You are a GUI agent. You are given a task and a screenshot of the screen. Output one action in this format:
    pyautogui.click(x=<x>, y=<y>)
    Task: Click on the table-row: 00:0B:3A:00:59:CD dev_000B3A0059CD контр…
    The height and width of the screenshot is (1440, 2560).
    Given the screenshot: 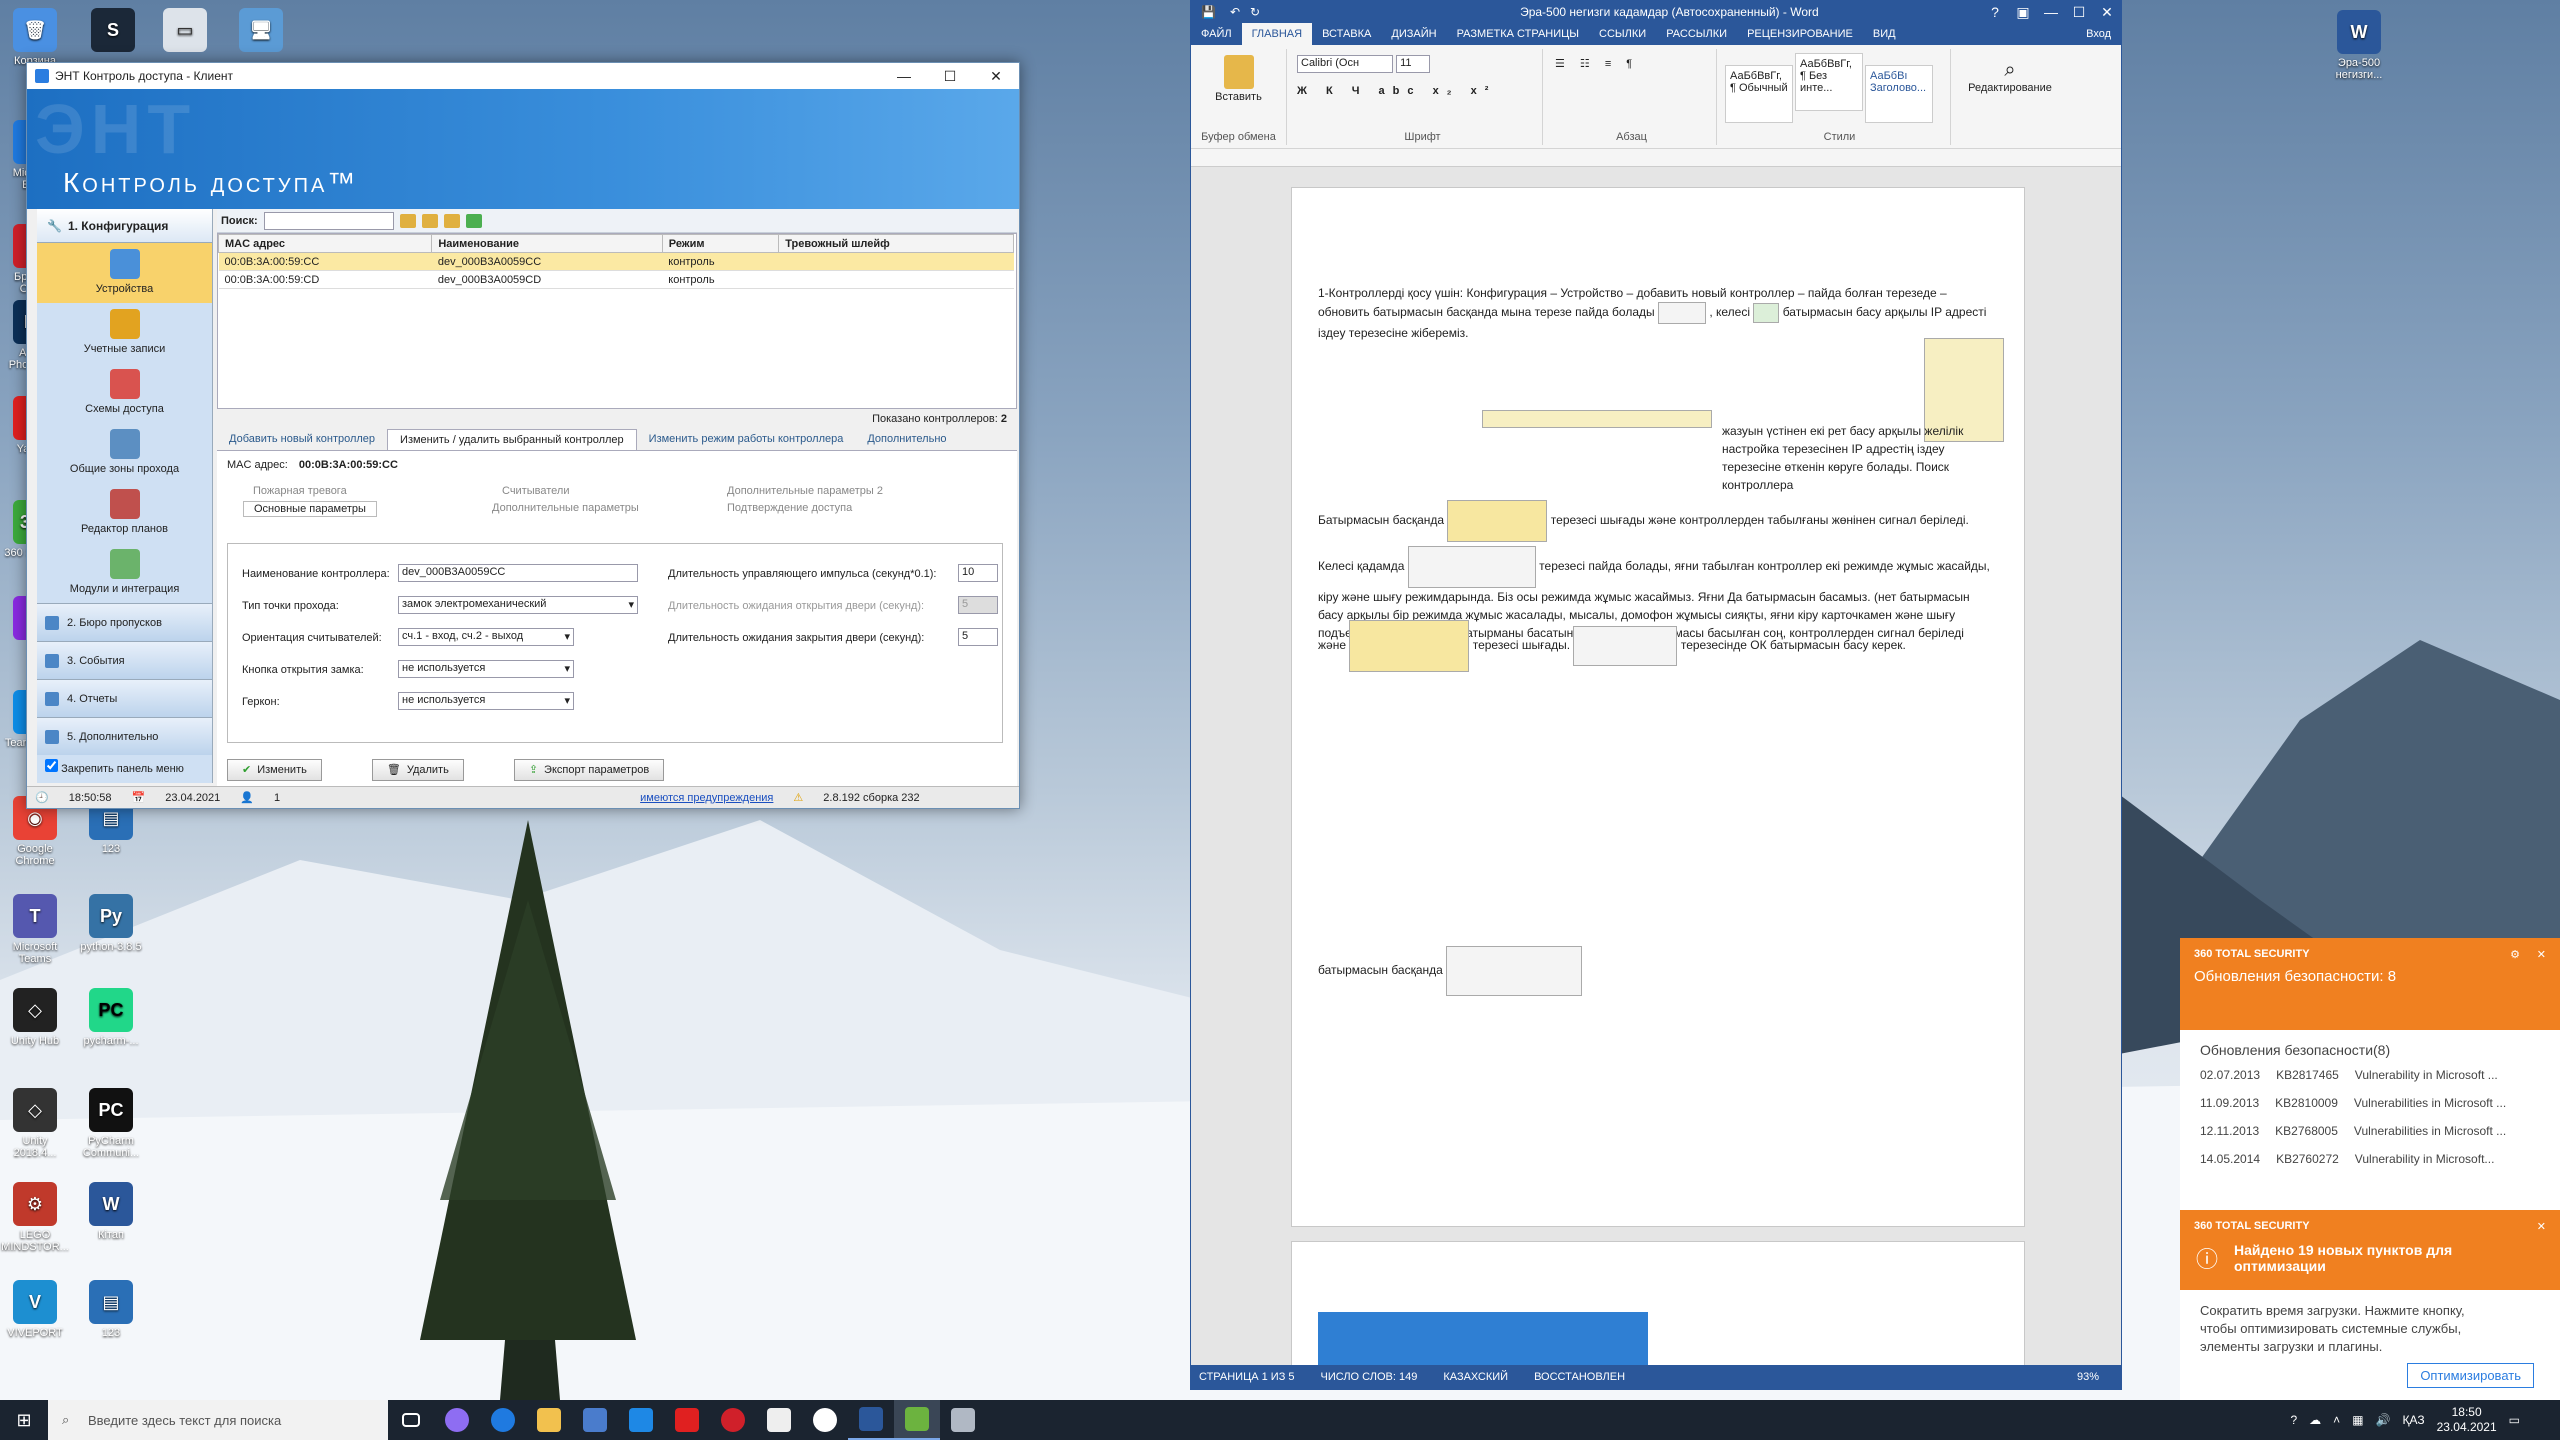 What is the action you would take?
    pyautogui.click(x=616, y=279)
    